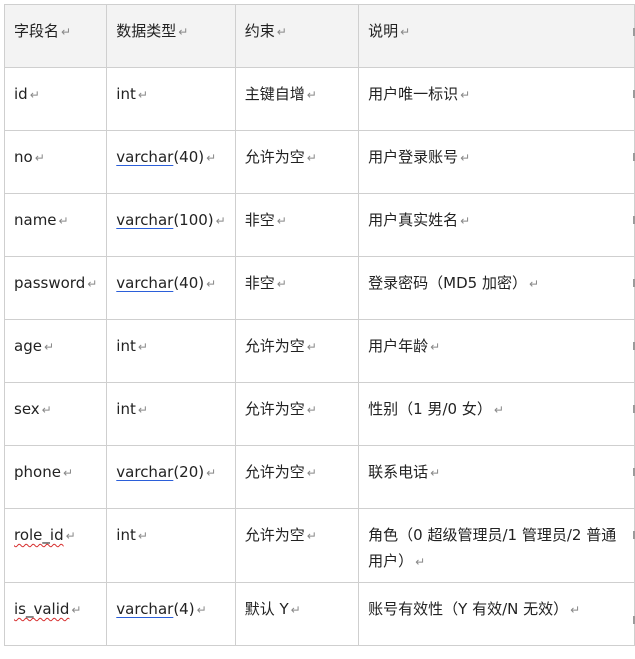 This screenshot has width=635, height=659. I want to click on constraint-cell: 默认 Y ↵, so click(297, 614).